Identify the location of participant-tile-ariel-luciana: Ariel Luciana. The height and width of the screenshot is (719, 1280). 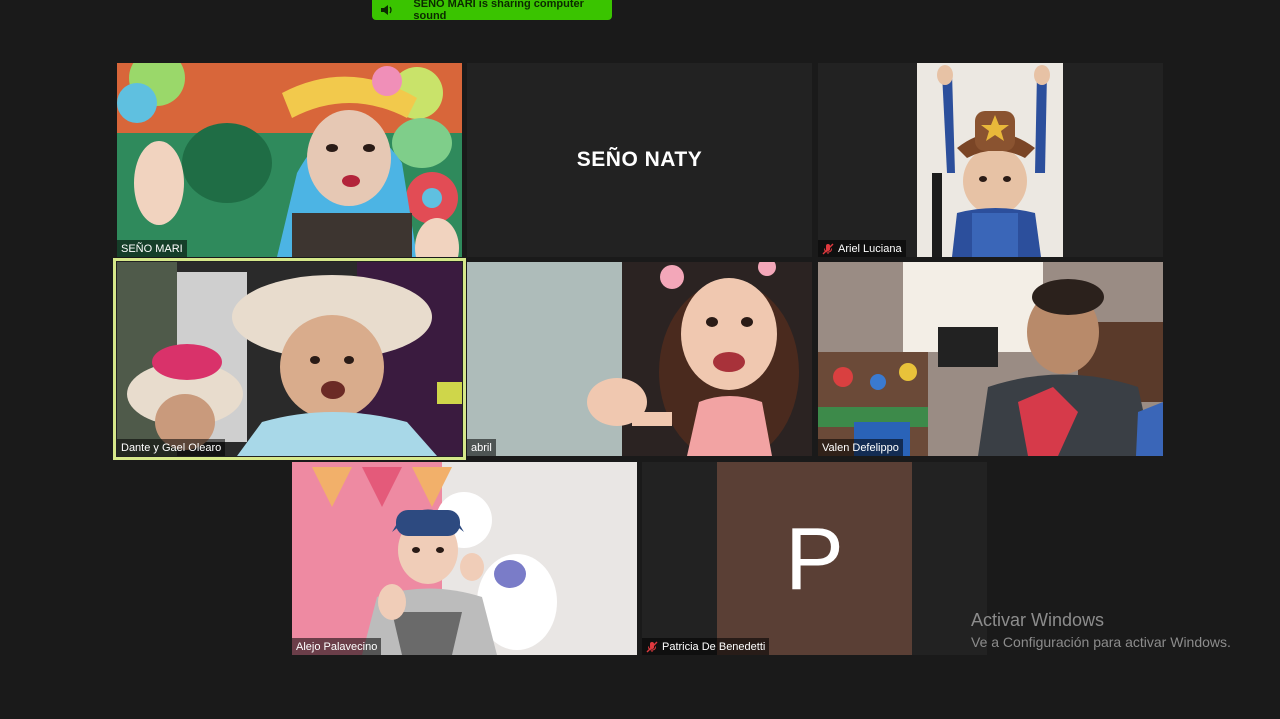
(990, 160).